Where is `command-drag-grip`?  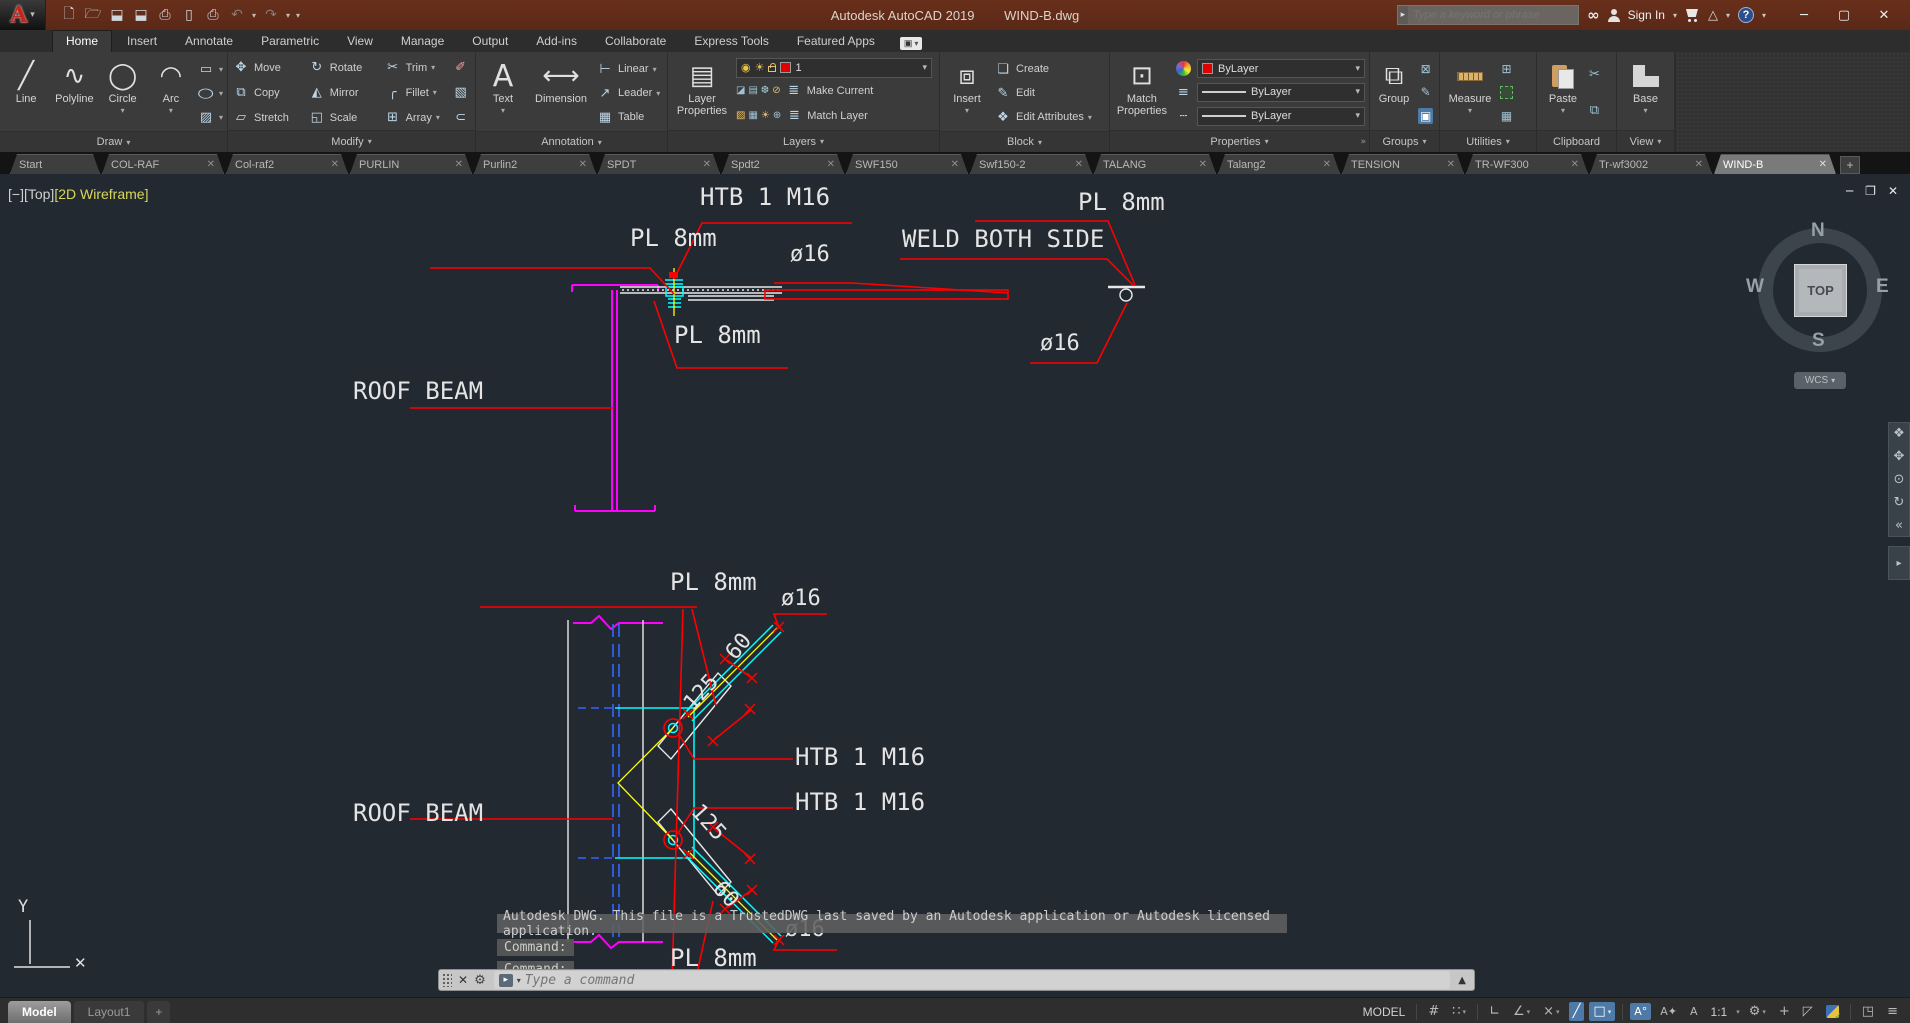
command-drag-grip is located at coordinates (447, 980).